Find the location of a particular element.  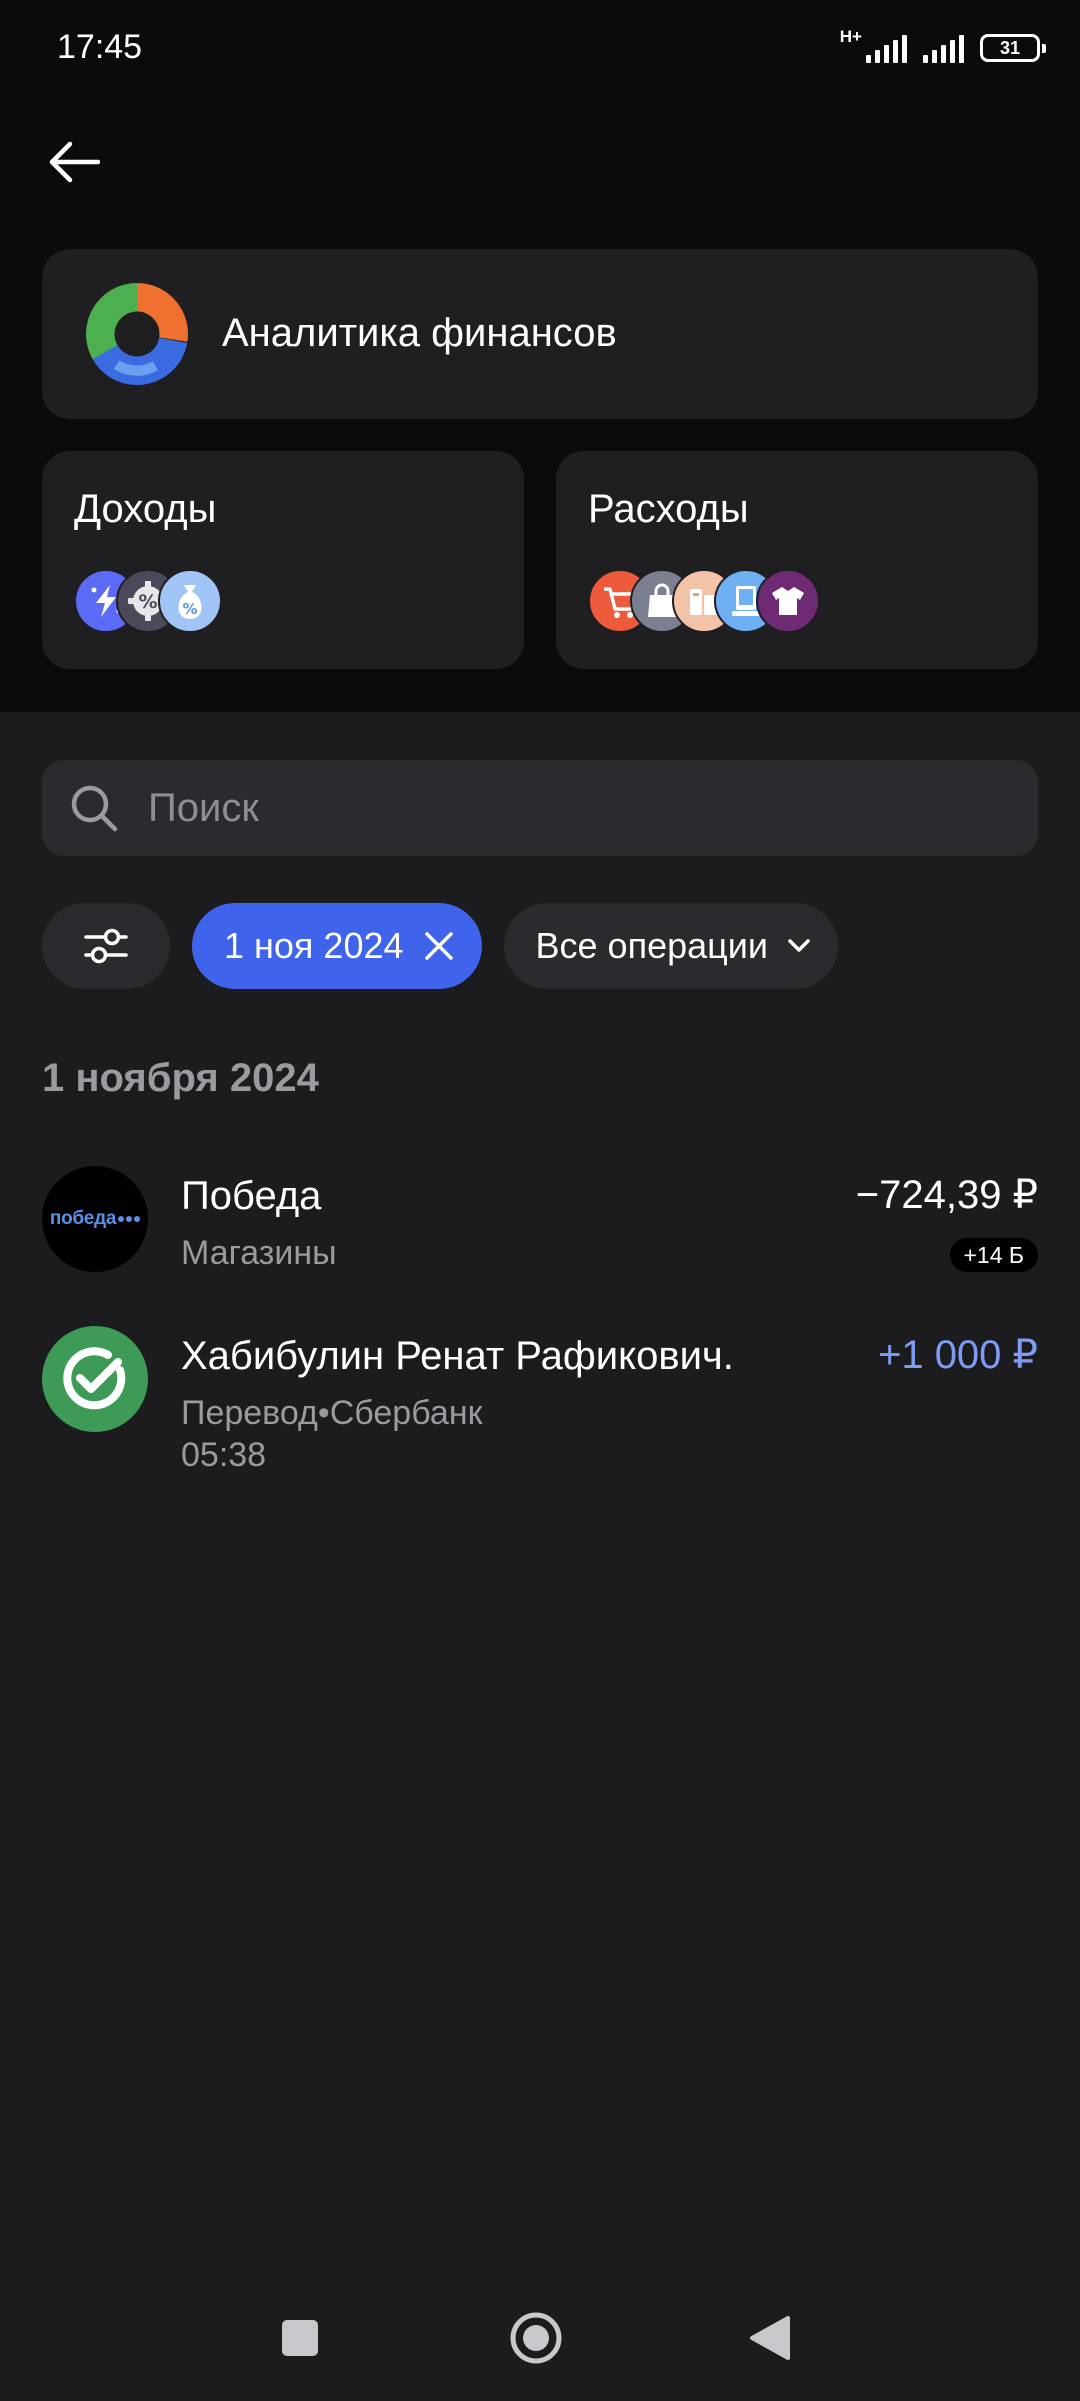

arrow-left-icon is located at coordinates (74, 162).